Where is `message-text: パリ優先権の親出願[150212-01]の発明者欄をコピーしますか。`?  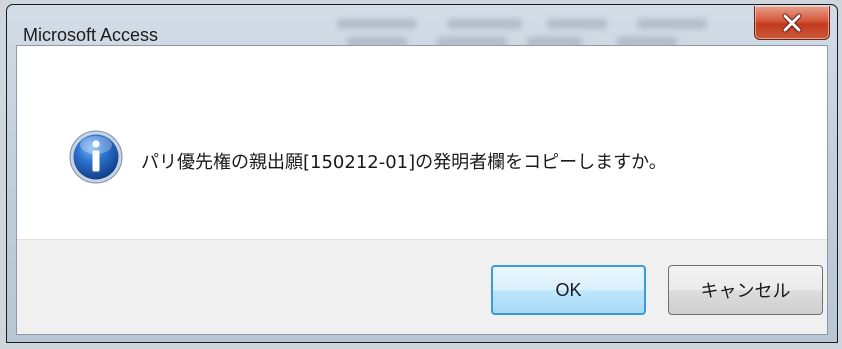
message-text: パリ優先権の親出願[150212-01]の発明者欄をコピーしますか。 is located at coordinates (404, 162).